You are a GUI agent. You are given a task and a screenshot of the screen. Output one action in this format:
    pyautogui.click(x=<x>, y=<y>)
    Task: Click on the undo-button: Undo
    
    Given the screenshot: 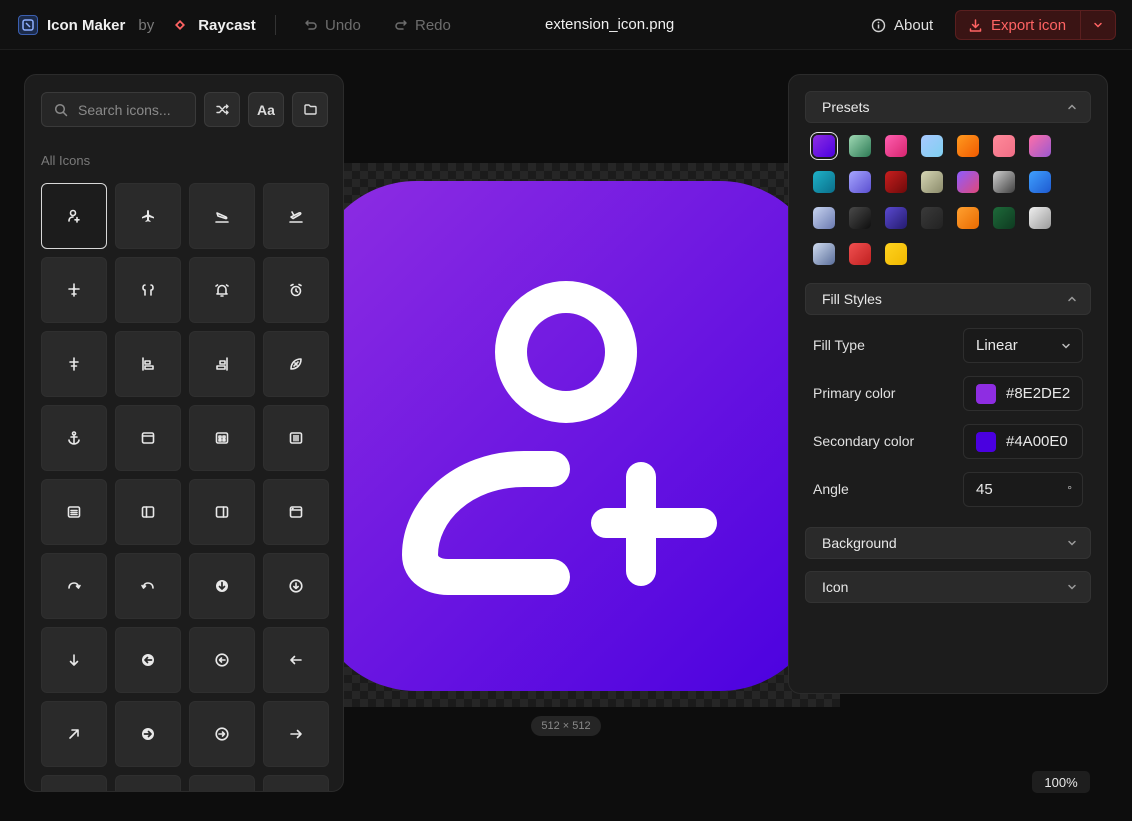 What is the action you would take?
    pyautogui.click(x=332, y=25)
    